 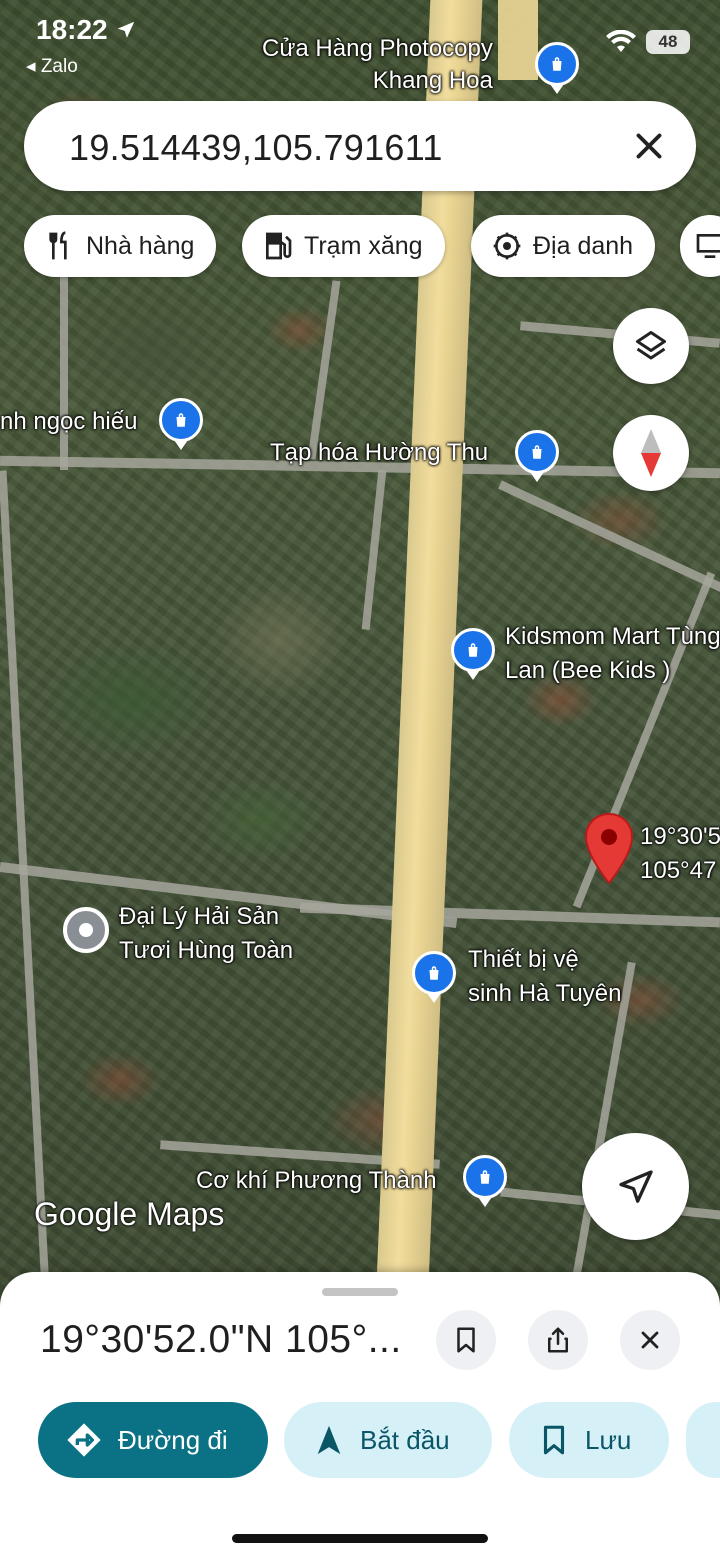 I want to click on dropped-pin-marker, so click(x=609, y=850).